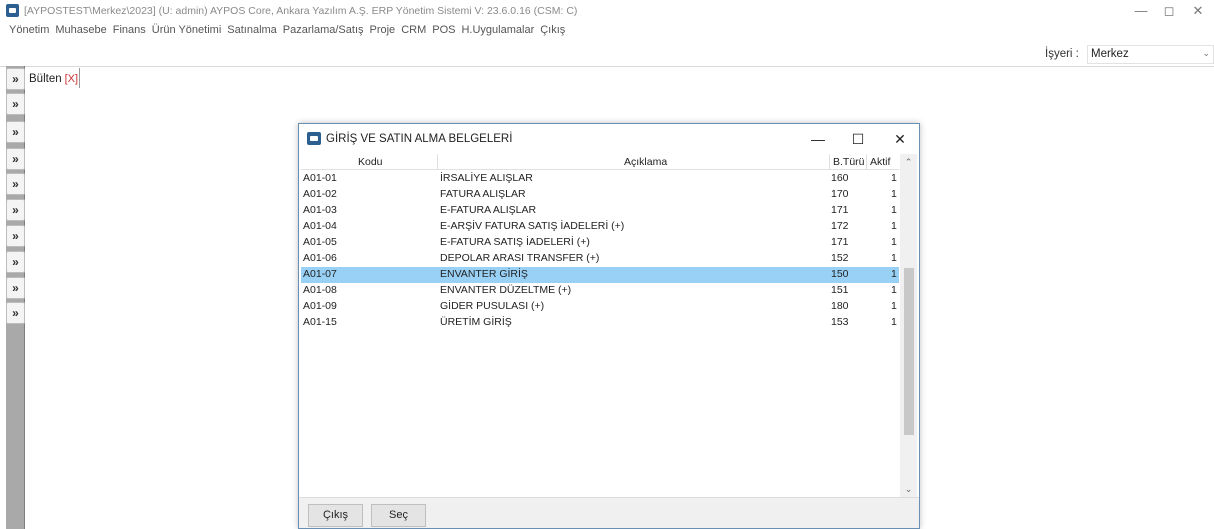 Image resolution: width=1214 pixels, height=529 pixels. What do you see at coordinates (1169, 11) in the screenshot?
I see `maximize-button: ◻` at bounding box center [1169, 11].